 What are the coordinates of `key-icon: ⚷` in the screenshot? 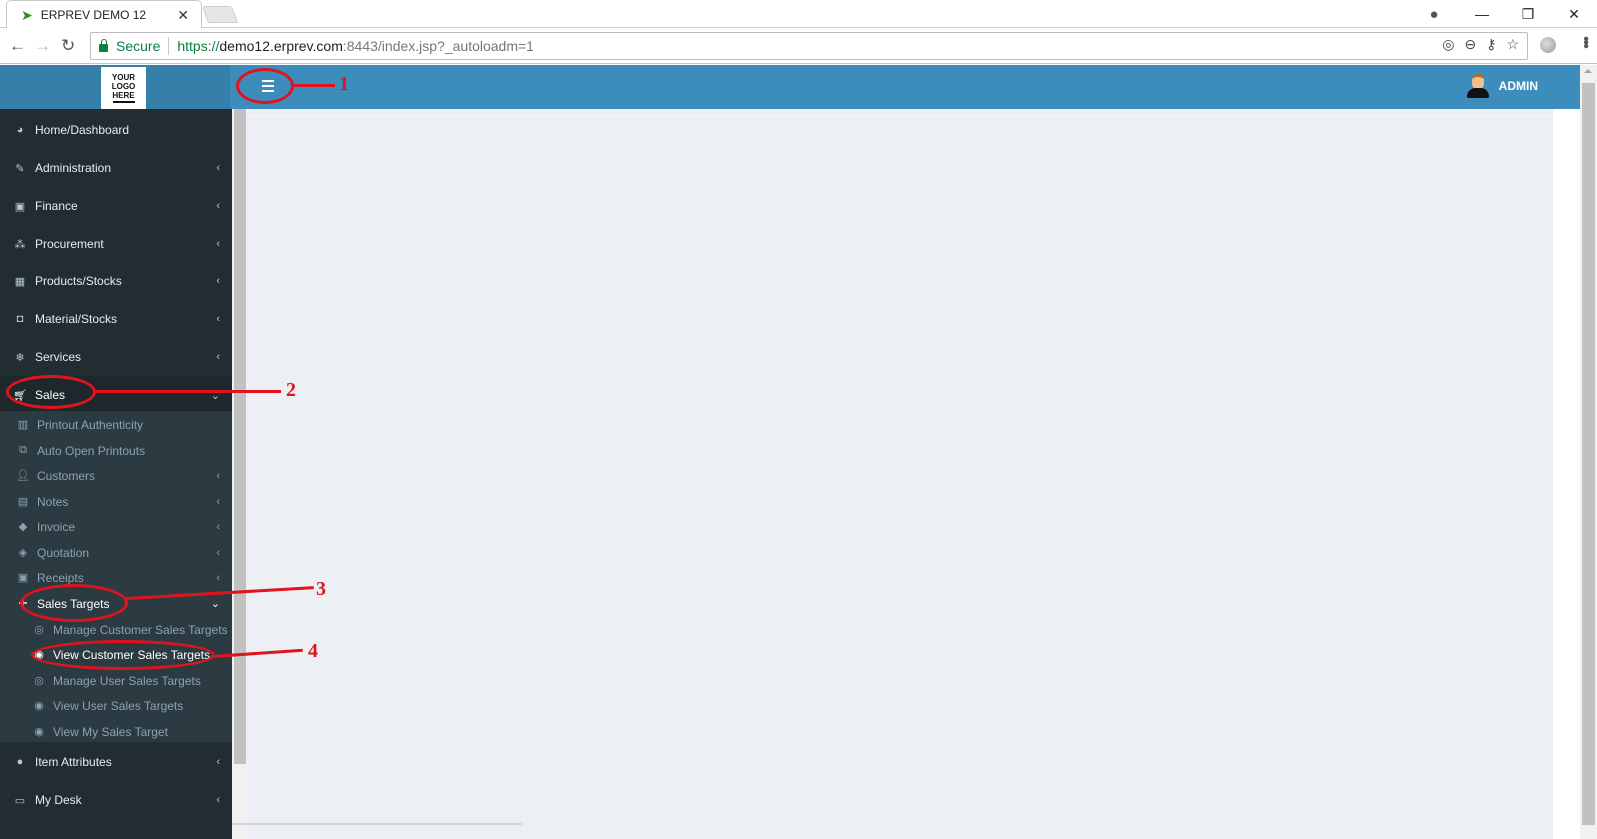 It's located at (1491, 44).